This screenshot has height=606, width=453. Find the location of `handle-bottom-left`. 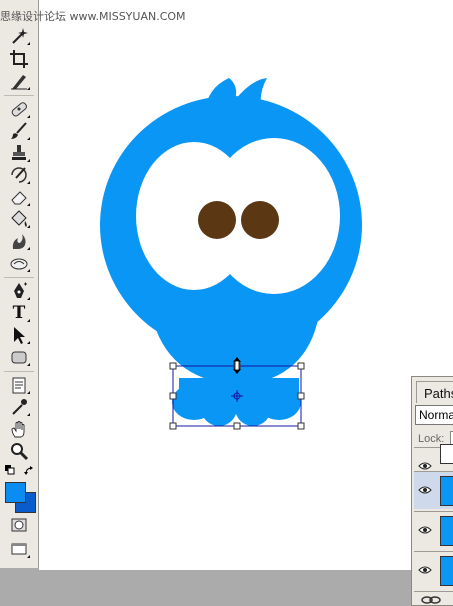

handle-bottom-left is located at coordinates (173, 426).